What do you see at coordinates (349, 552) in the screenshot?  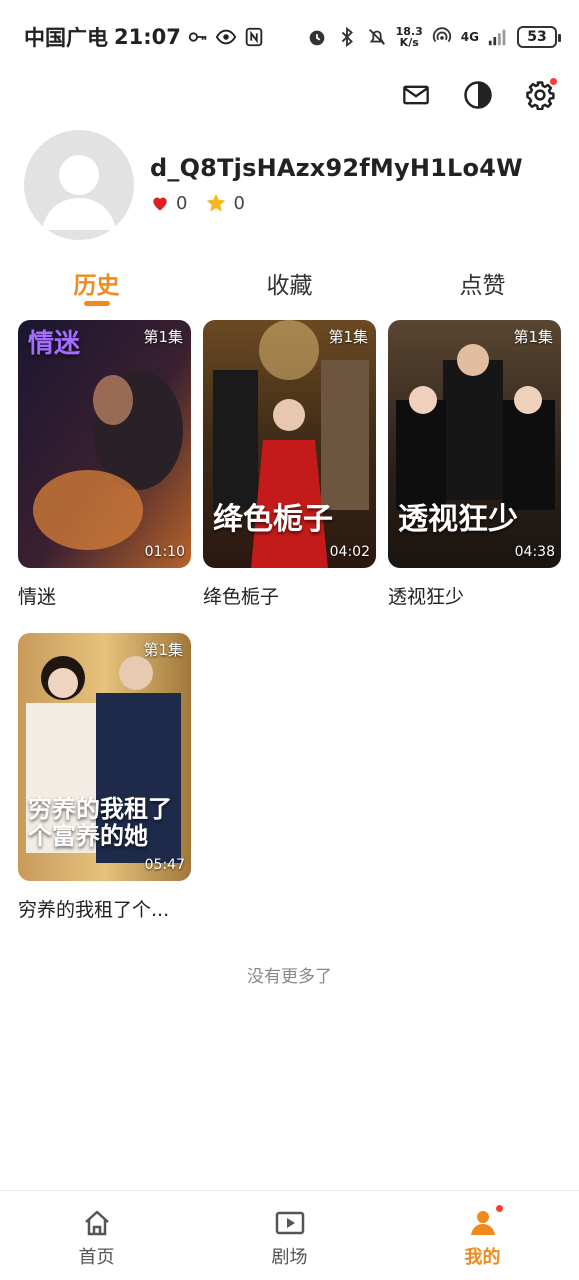 I see `duration-label: 04:02` at bounding box center [349, 552].